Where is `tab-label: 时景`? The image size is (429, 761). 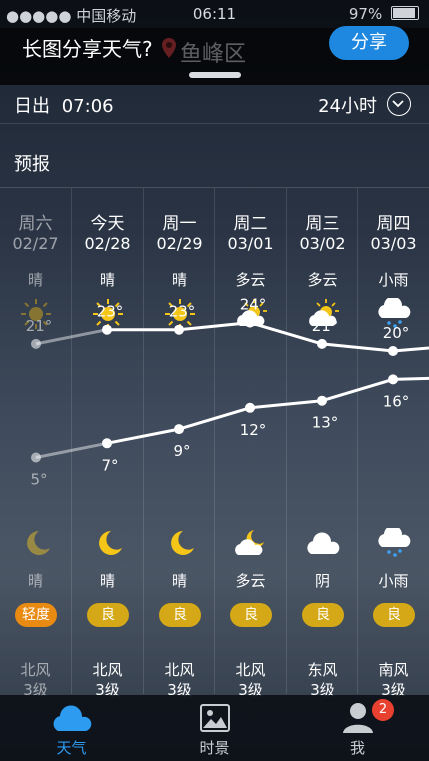
tab-label: 时景 is located at coordinates (214, 748).